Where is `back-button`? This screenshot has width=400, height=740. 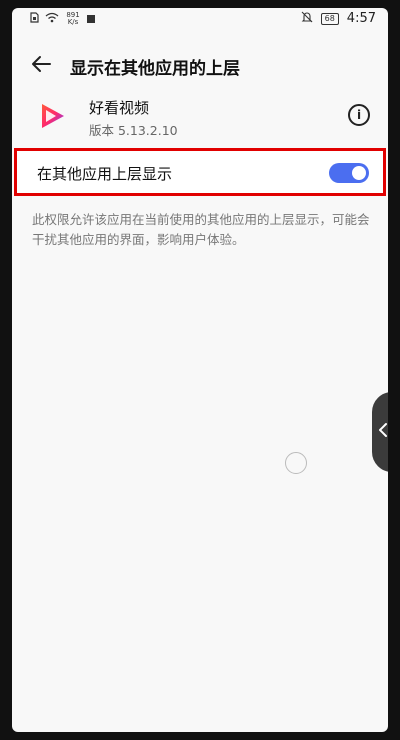 back-button is located at coordinates (42, 64).